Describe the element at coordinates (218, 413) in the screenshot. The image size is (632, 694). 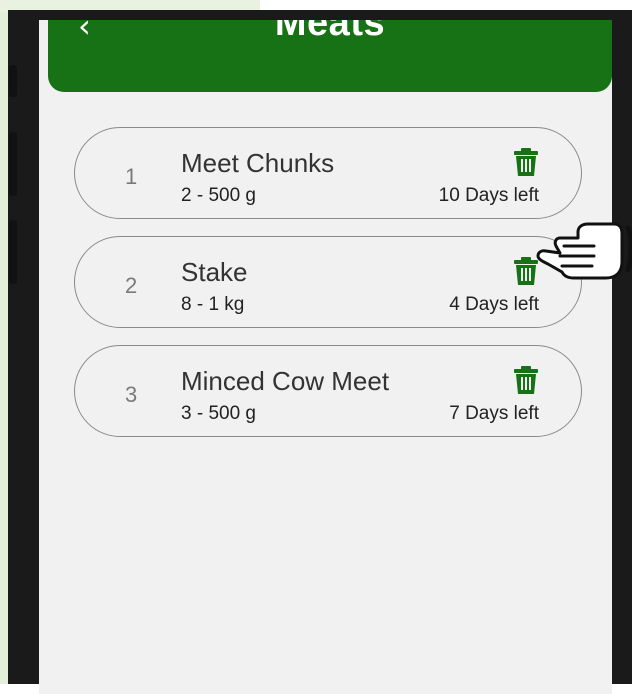
I see `item-quantity: 3 - 500 g` at that location.